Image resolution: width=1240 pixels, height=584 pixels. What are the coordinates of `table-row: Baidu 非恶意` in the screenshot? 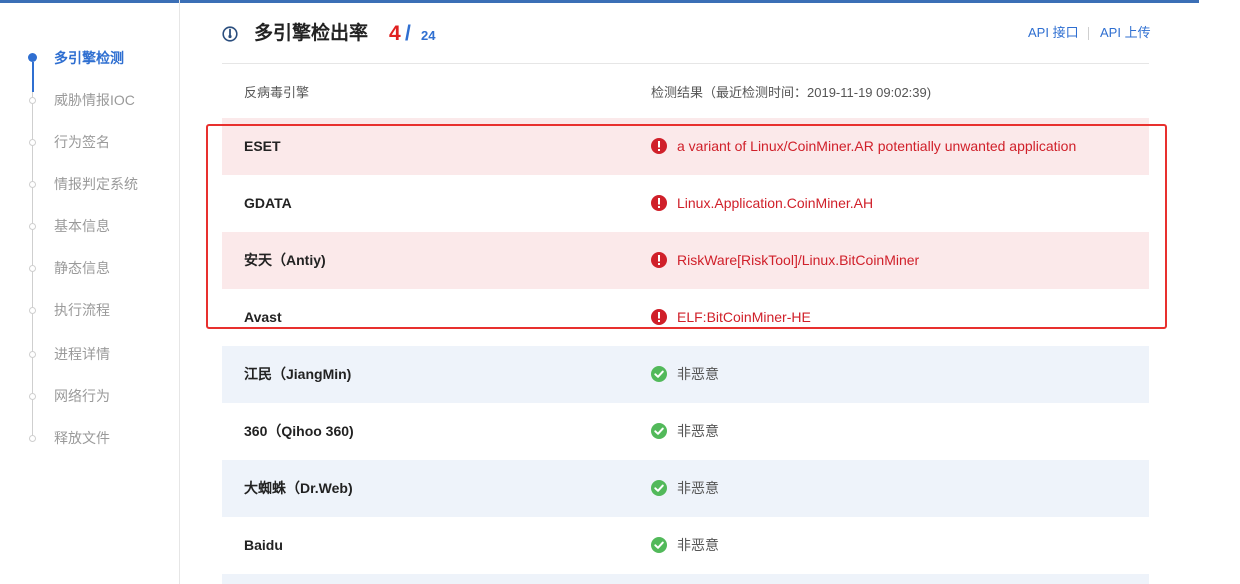 It's located at (685, 545).